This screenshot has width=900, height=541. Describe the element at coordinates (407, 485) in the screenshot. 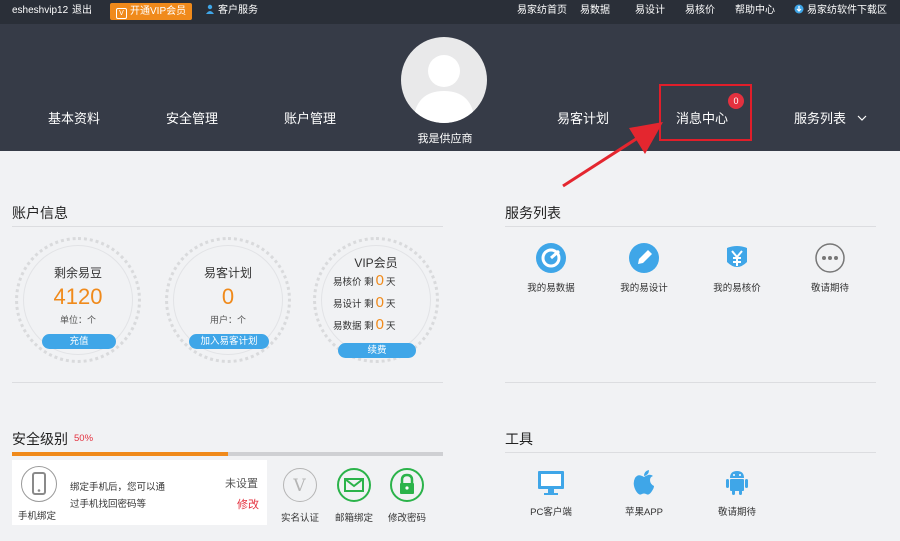

I see `lock-icon` at that location.